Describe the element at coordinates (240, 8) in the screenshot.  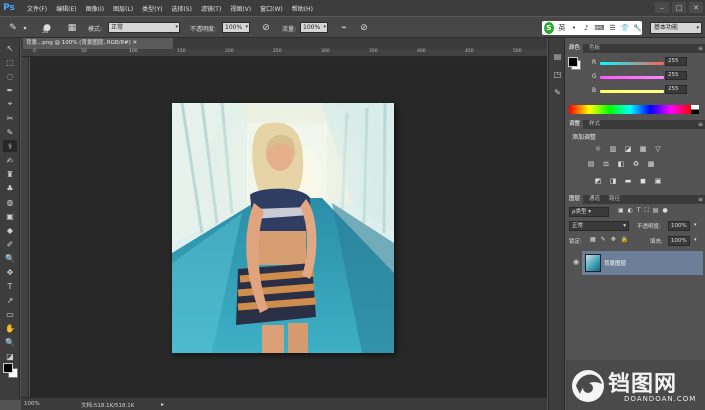
I see `menu-view: 视图(V)` at that location.